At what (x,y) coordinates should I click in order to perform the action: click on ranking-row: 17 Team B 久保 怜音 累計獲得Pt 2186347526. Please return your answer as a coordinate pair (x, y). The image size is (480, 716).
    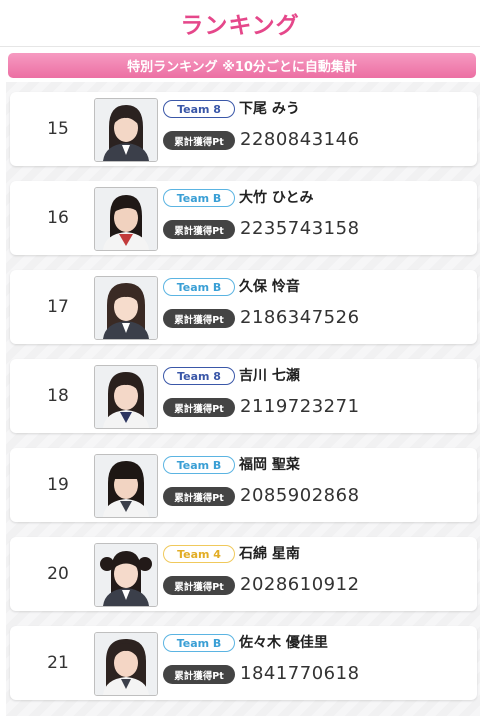
    Looking at the image, I should click on (243, 307).